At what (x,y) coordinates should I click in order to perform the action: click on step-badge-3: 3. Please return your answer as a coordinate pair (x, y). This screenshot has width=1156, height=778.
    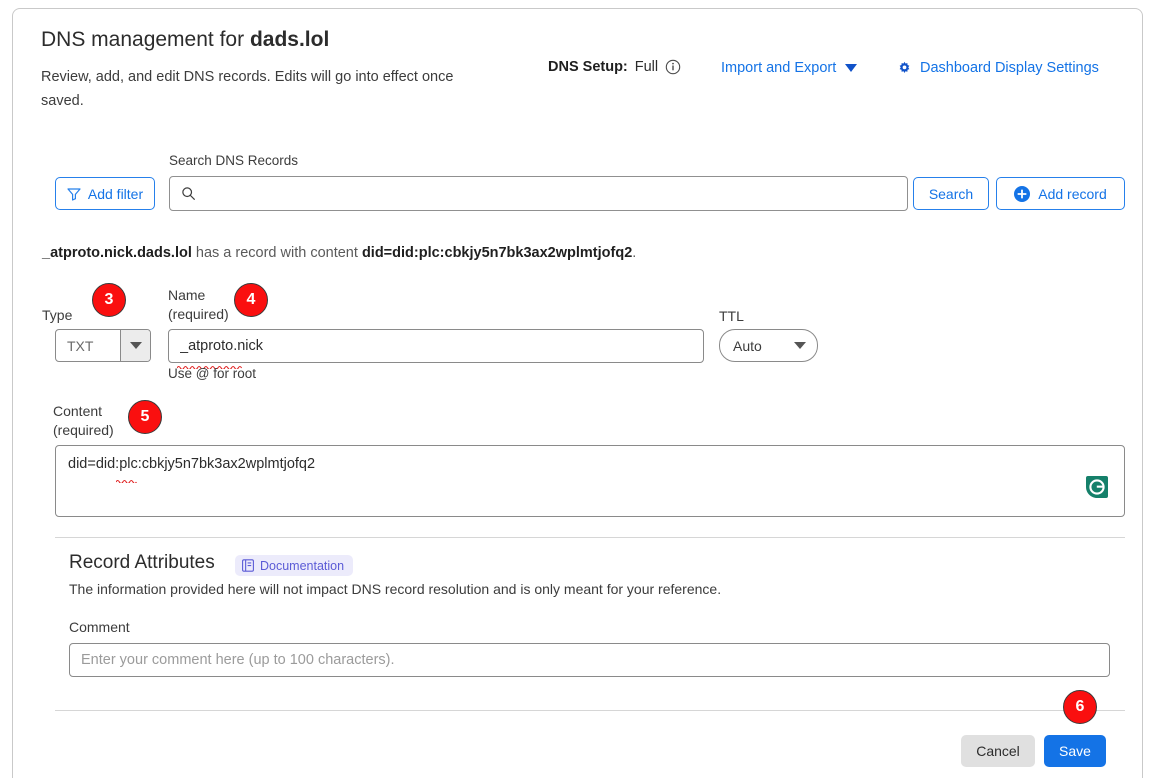
    Looking at the image, I should click on (109, 300).